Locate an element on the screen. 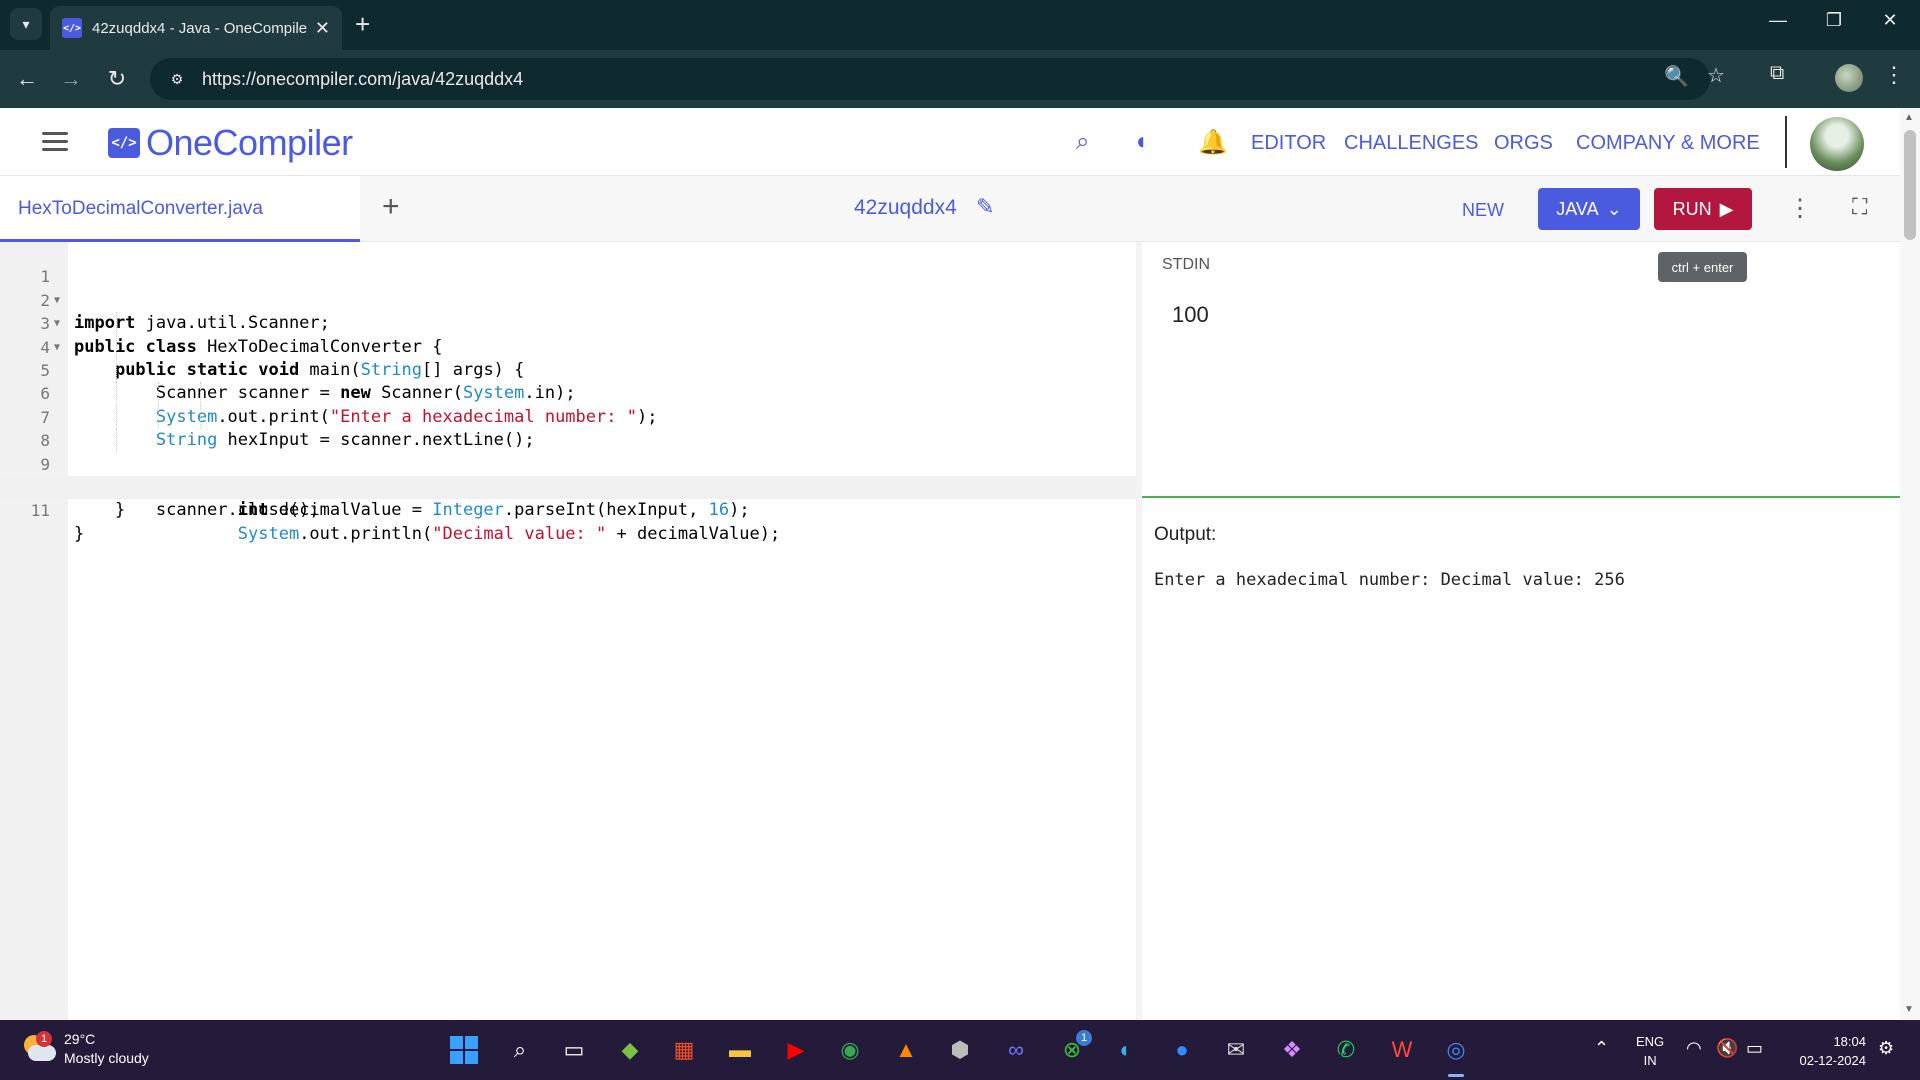 This screenshot has height=1080, width=1920. notification-bell-icon: 🔔 is located at coordinates (1213, 142).